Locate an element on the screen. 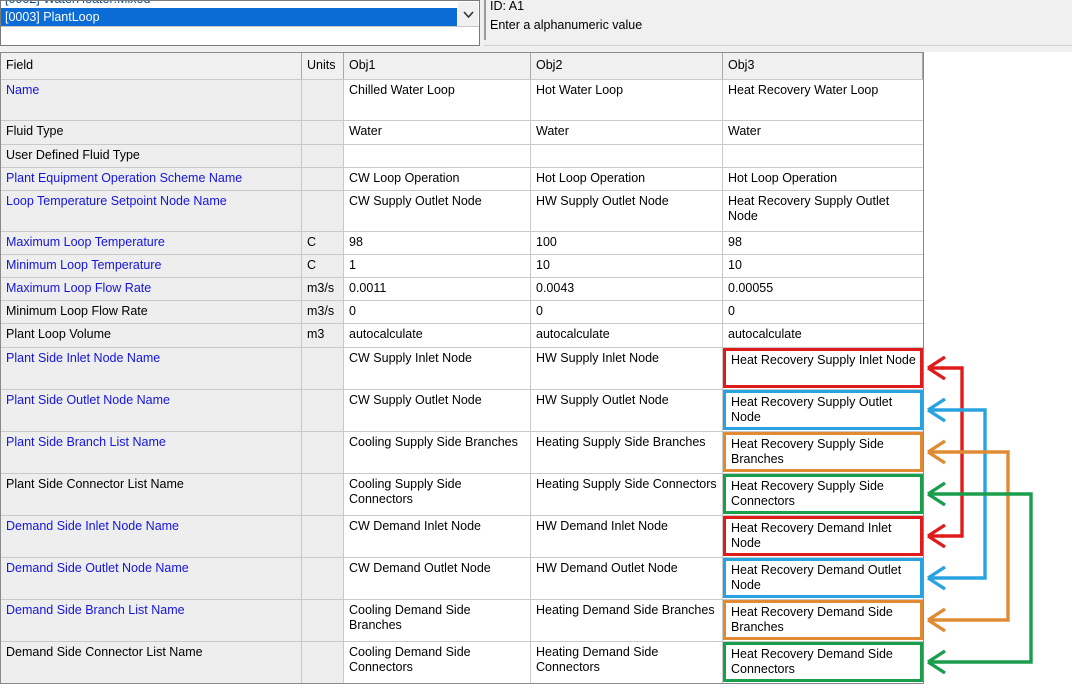 Image resolution: width=1072 pixels, height=688 pixels. highlighted-value-box: Heat Recovery Supply Inlet Node is located at coordinates (823, 368).